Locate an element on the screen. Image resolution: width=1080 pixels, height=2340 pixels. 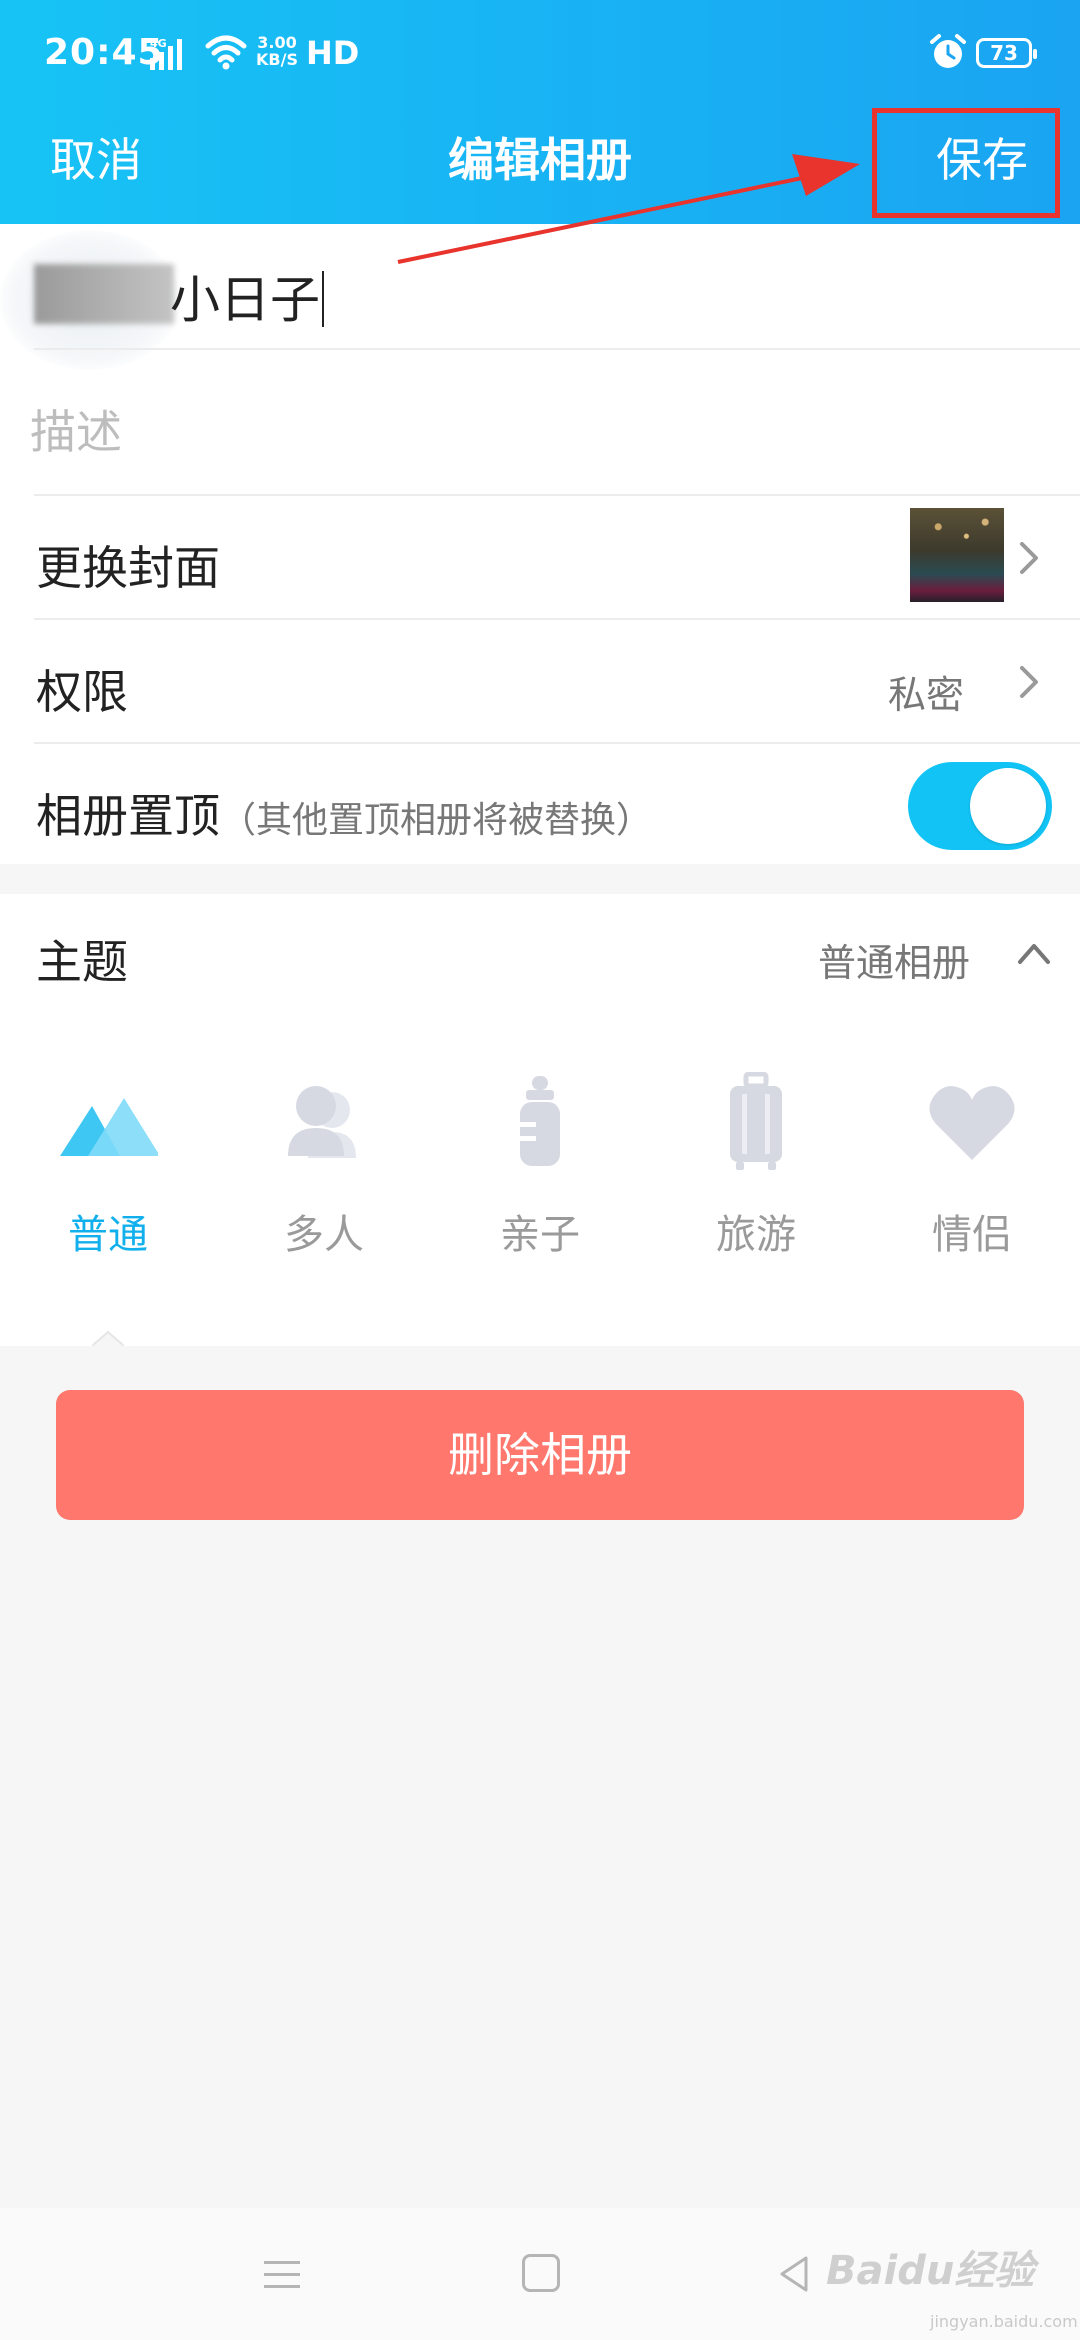
chevron-up-icon is located at coordinates (1034, 954).